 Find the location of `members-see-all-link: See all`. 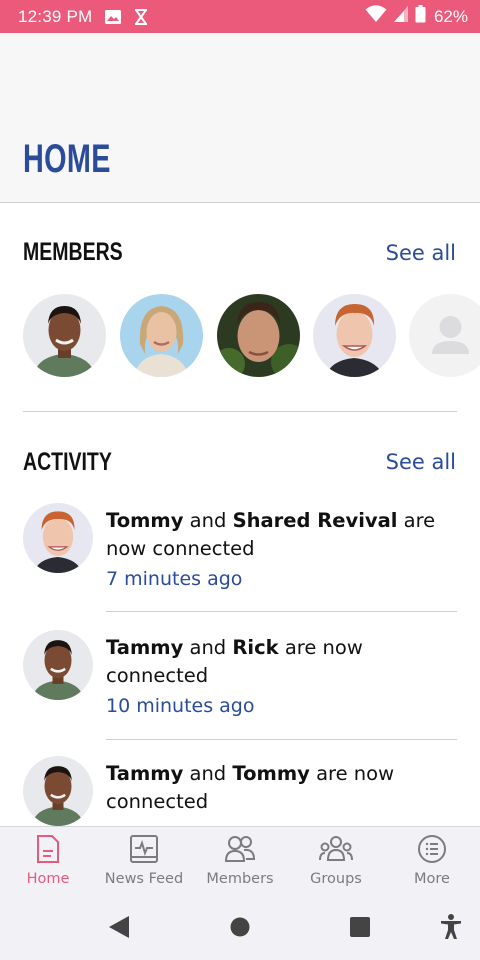

members-see-all-link: See all is located at coordinates (421, 253).